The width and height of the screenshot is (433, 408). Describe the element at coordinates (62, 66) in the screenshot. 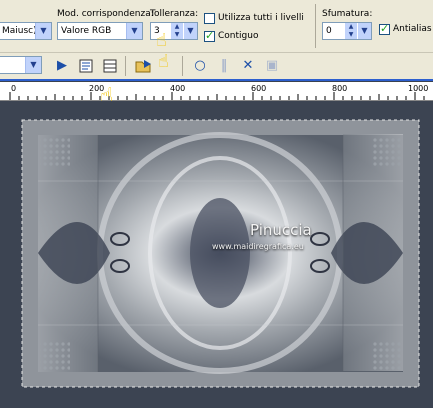

I see `play-icon: ▶` at that location.